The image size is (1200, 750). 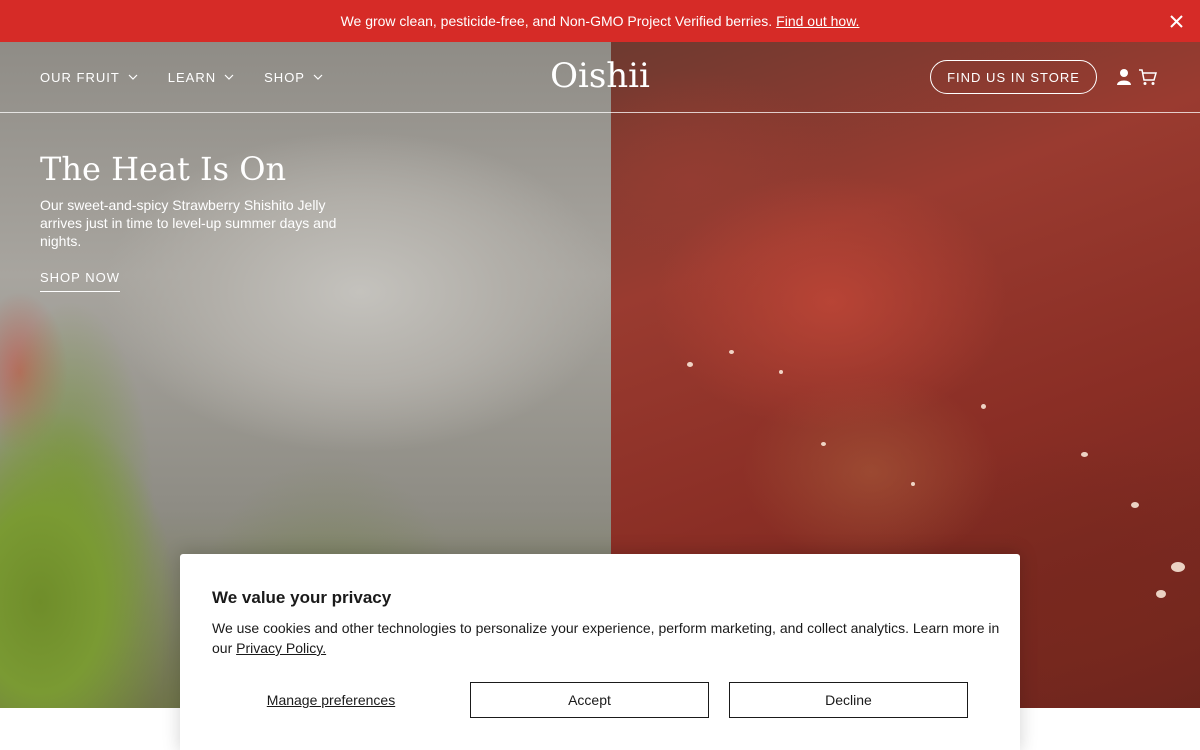 What do you see at coordinates (589, 700) in the screenshot?
I see `accept-button: Accept` at bounding box center [589, 700].